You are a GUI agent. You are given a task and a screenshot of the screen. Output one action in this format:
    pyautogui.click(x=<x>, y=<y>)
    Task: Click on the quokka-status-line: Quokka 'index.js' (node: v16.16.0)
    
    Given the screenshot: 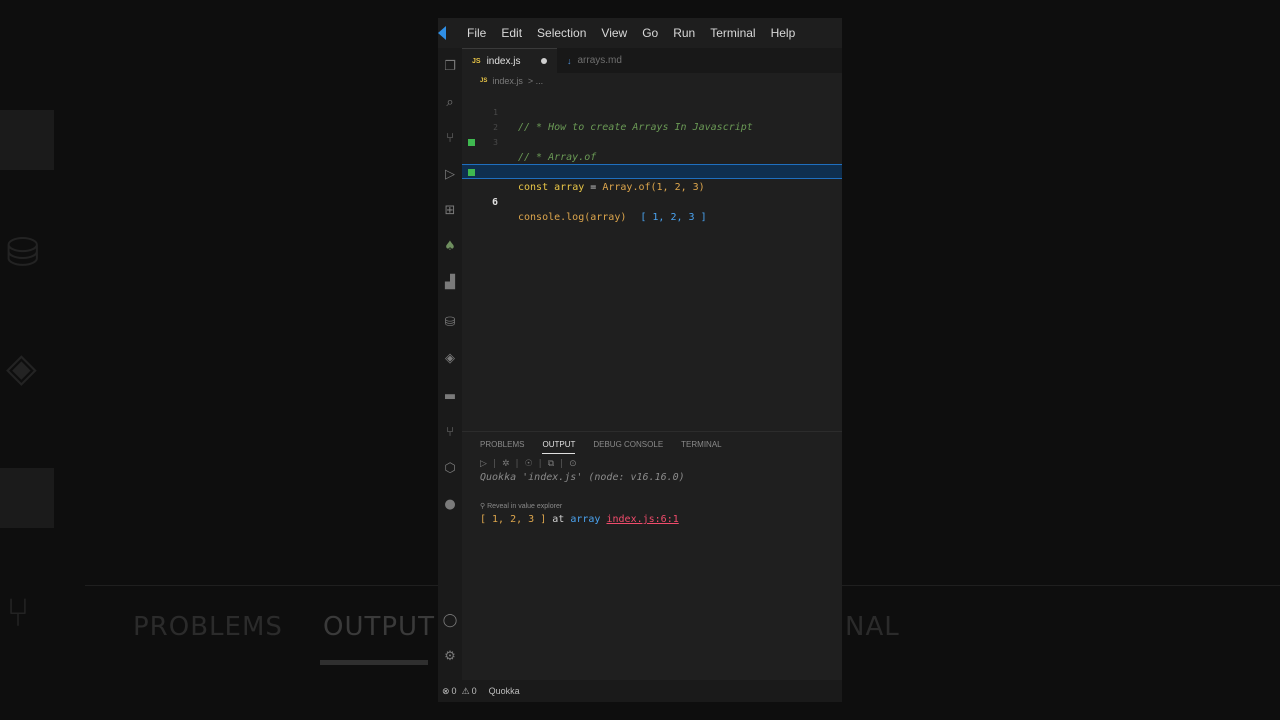 What is the action you would take?
    pyautogui.click(x=582, y=477)
    